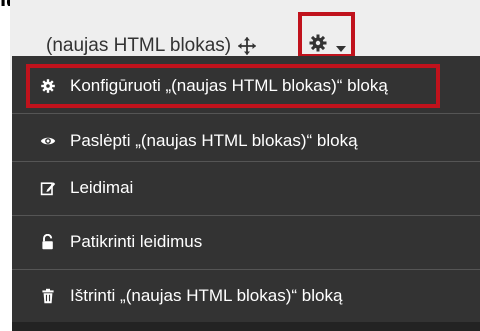 This screenshot has width=480, height=331. I want to click on trash-icon, so click(48, 296).